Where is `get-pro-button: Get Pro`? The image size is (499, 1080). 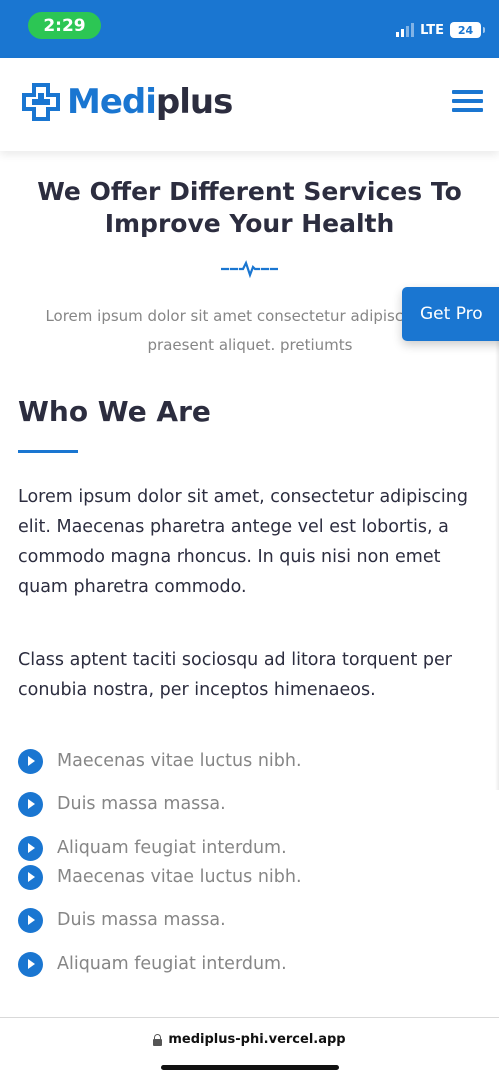 get-pro-button: Get Pro is located at coordinates (450, 314).